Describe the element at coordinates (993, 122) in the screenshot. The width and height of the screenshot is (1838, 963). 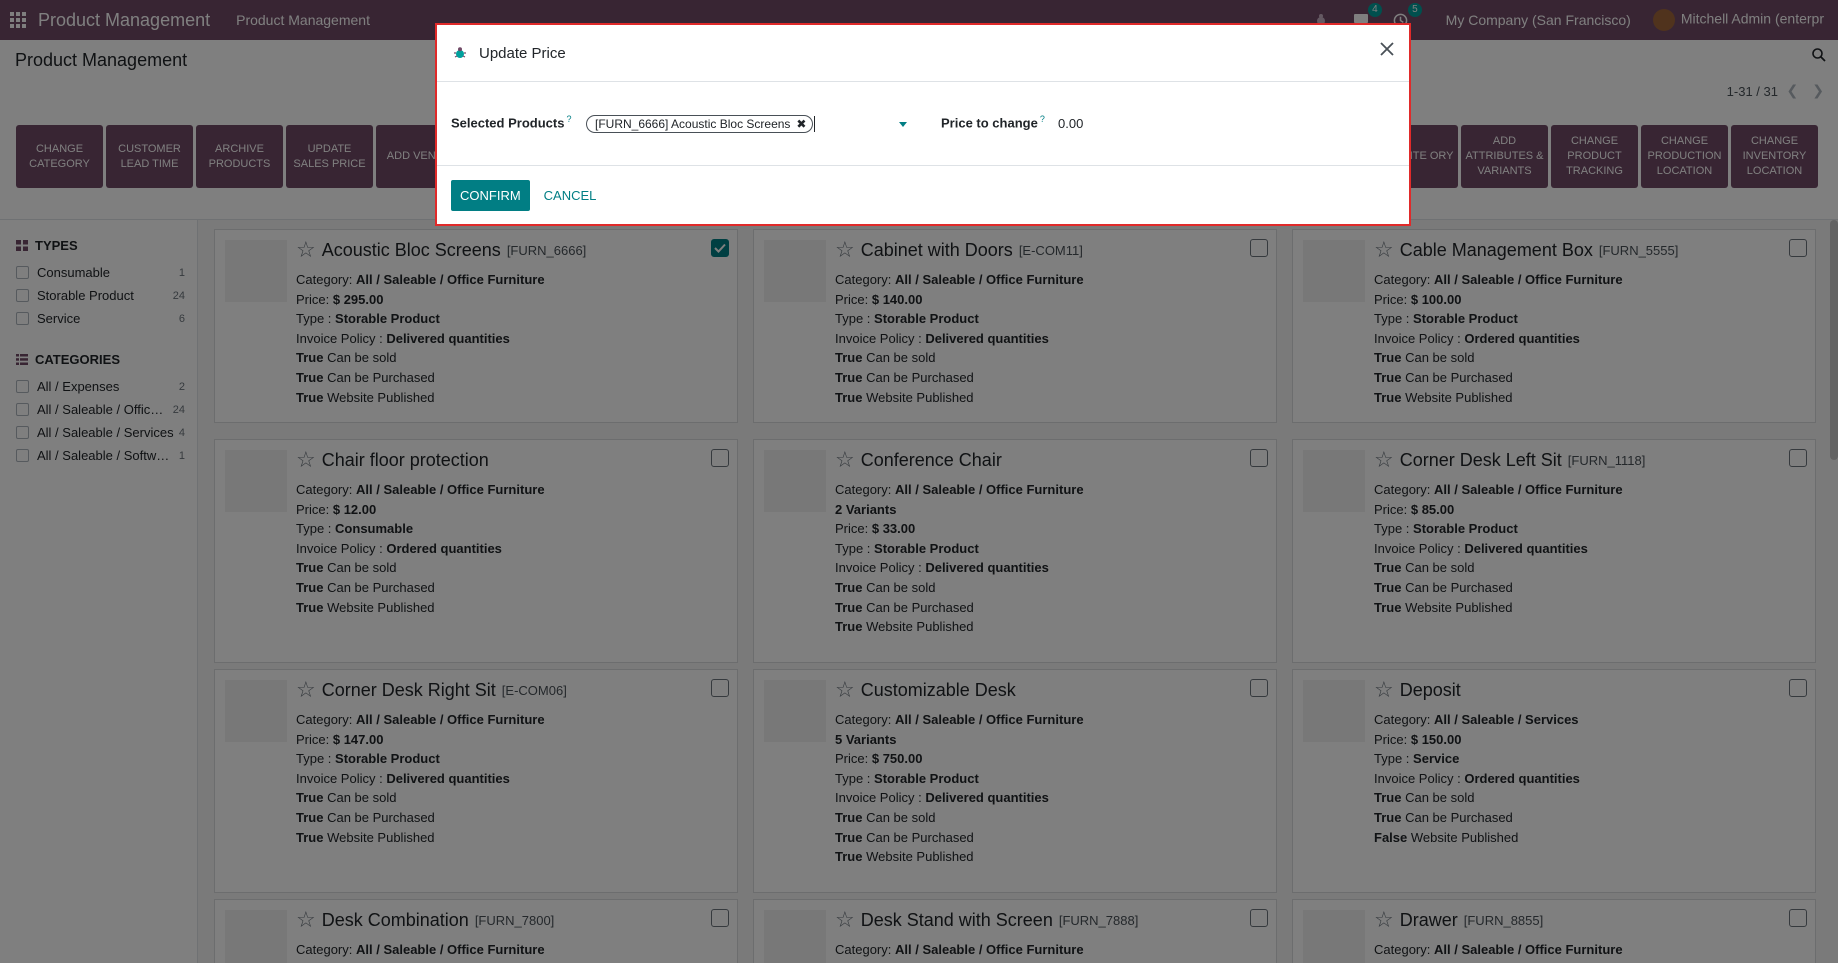
I see `price-to-change-label: Price to change?` at that location.